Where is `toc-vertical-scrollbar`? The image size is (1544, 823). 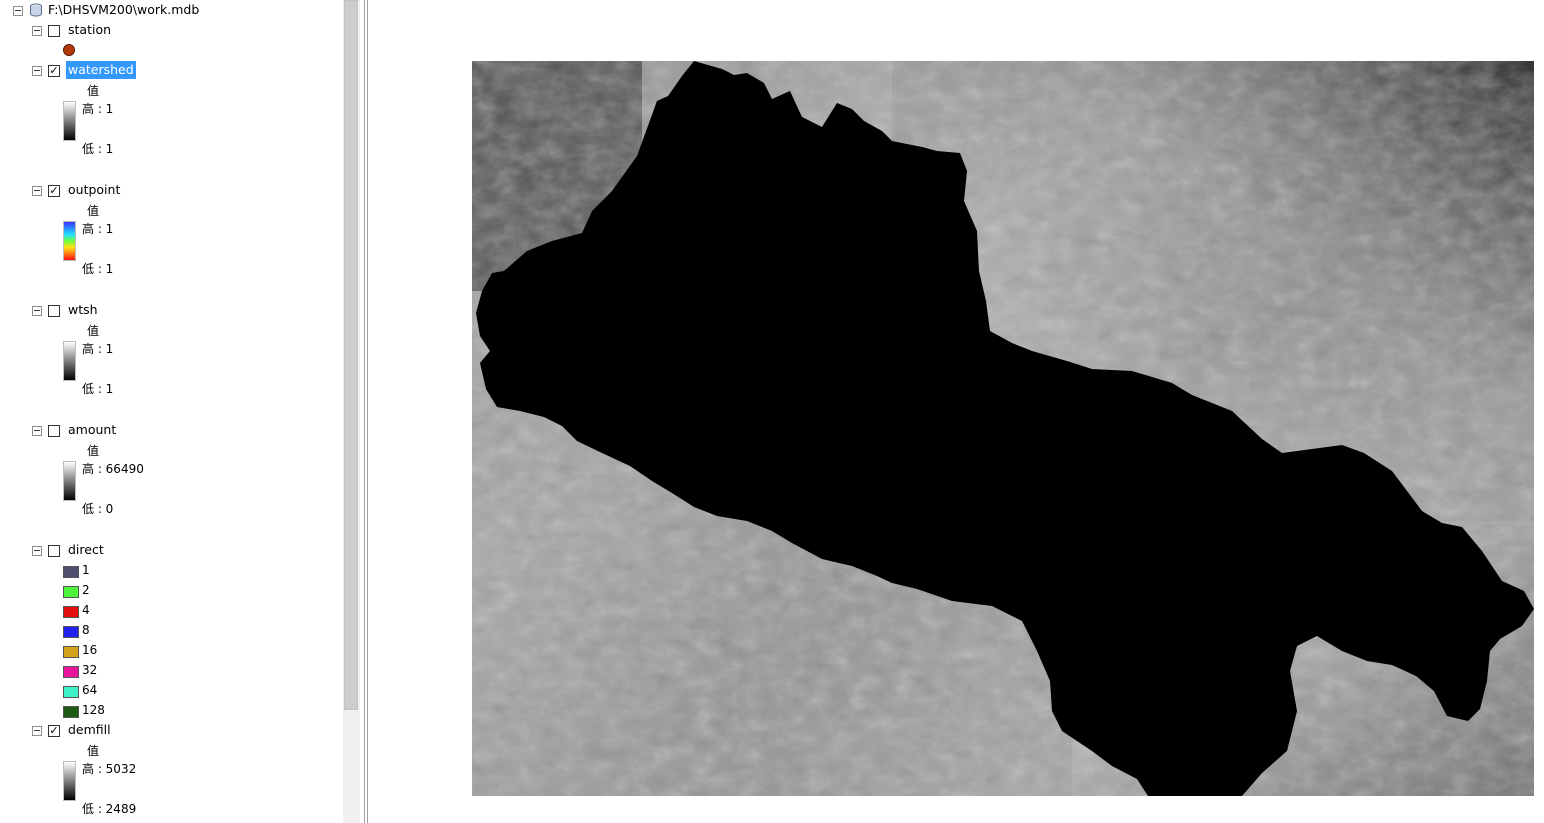 toc-vertical-scrollbar is located at coordinates (351, 411).